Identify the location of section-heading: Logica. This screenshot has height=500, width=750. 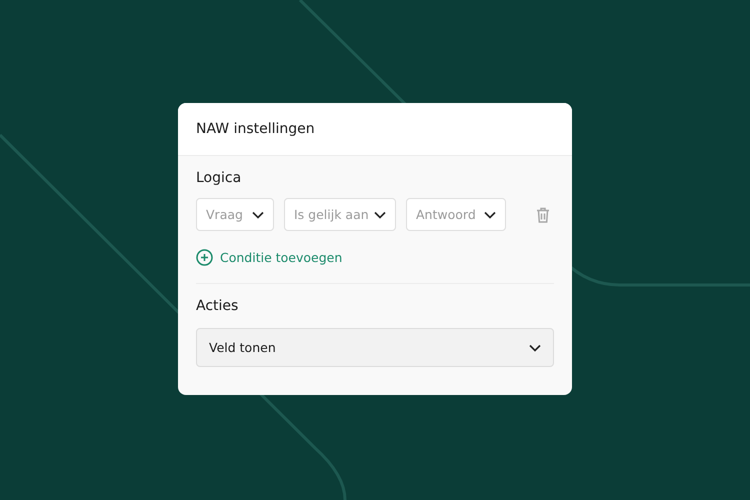
(219, 178).